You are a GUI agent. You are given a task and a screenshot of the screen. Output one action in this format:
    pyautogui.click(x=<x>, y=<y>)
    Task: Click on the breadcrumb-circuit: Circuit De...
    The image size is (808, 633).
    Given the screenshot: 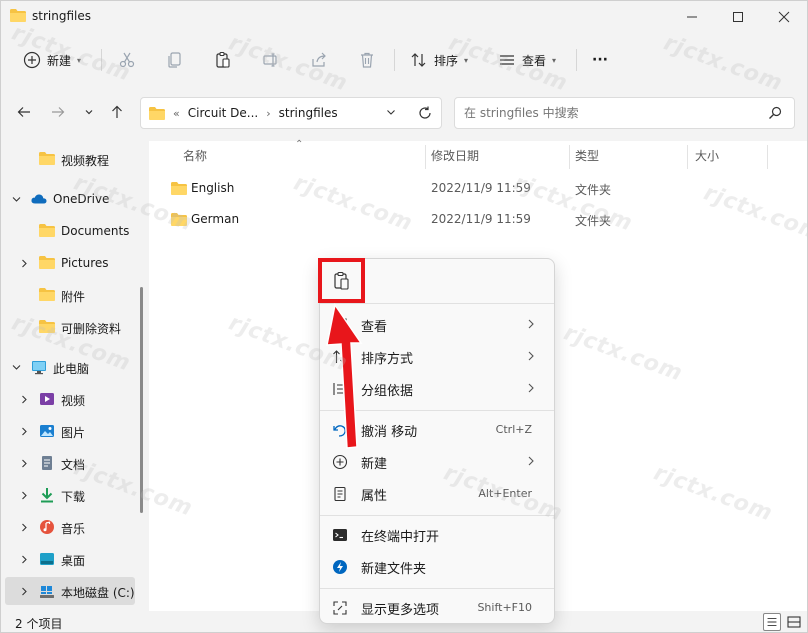 What is the action you would take?
    pyautogui.click(x=223, y=113)
    